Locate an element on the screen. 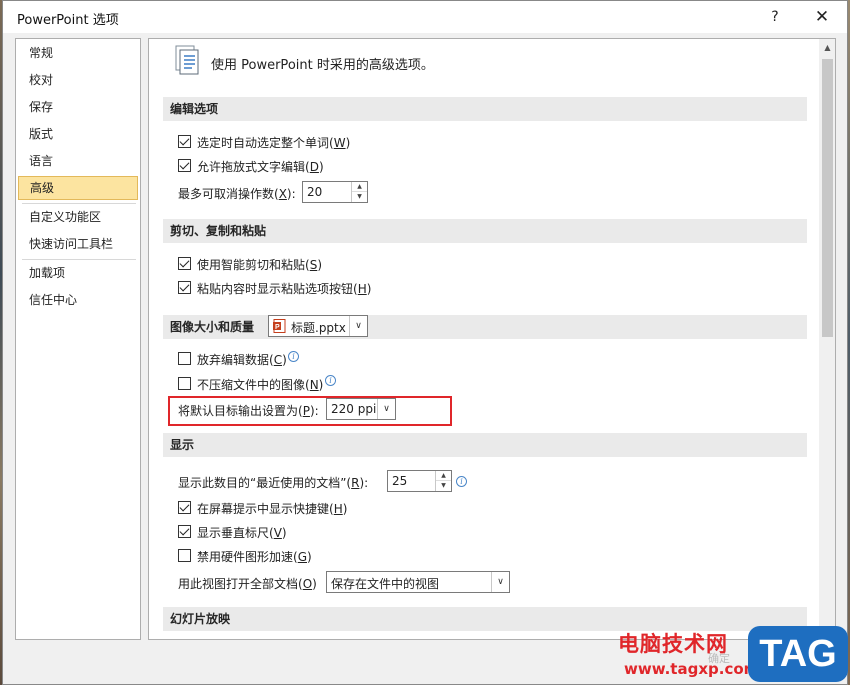 The image size is (850, 685). drag-drop-text-label: 允许拖放式文字编辑(D) is located at coordinates (260, 167).